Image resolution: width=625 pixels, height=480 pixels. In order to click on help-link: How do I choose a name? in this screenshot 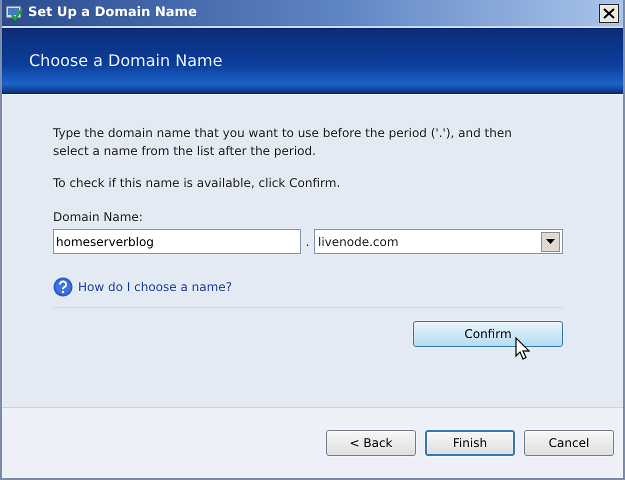, I will do `click(155, 287)`.